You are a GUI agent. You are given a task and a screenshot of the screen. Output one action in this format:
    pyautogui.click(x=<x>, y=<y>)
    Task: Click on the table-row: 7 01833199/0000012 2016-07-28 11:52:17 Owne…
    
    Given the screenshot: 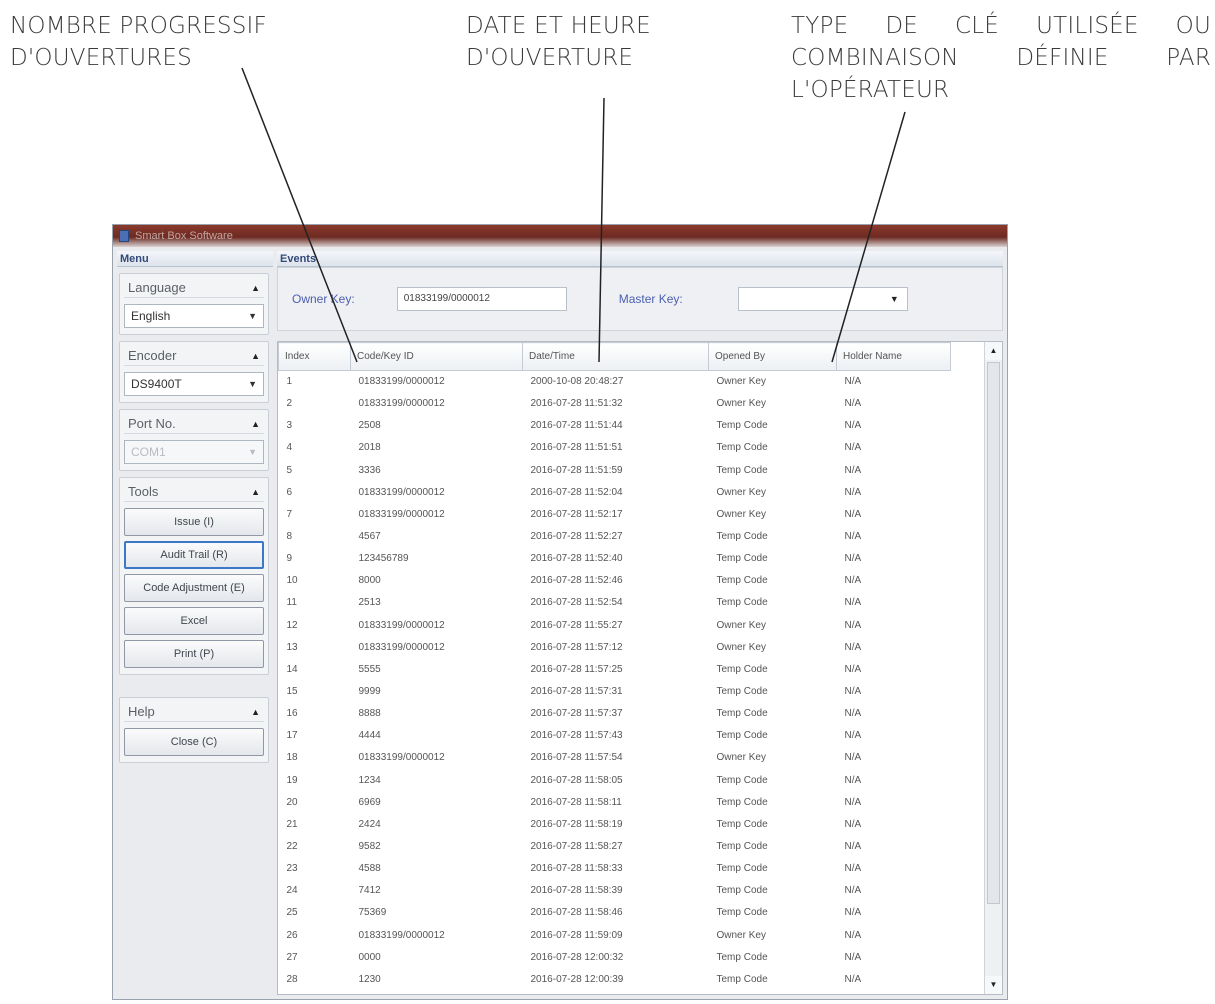 What is the action you would take?
    pyautogui.click(x=615, y=514)
    